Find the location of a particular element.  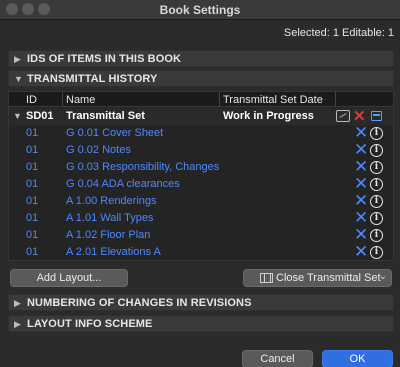

table-row: 01 A 1.00 Renderings ✕ i is located at coordinates (201, 200).